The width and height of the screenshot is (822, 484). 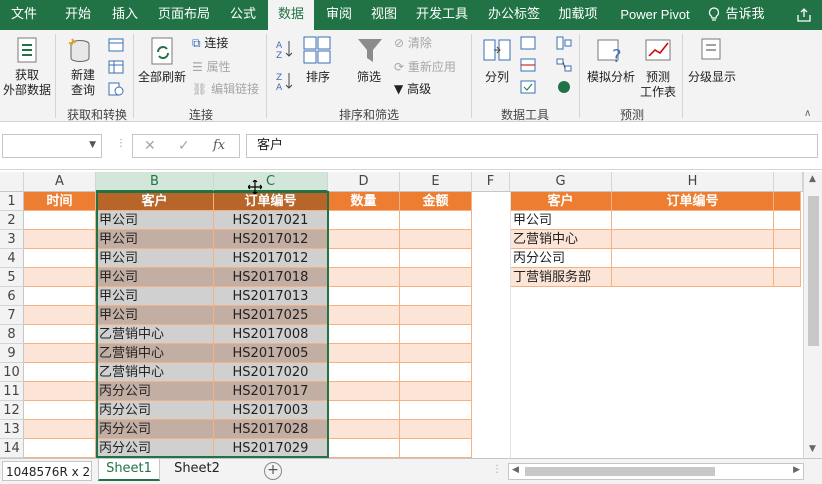 I want to click on column-header-h: H, so click(x=693, y=182).